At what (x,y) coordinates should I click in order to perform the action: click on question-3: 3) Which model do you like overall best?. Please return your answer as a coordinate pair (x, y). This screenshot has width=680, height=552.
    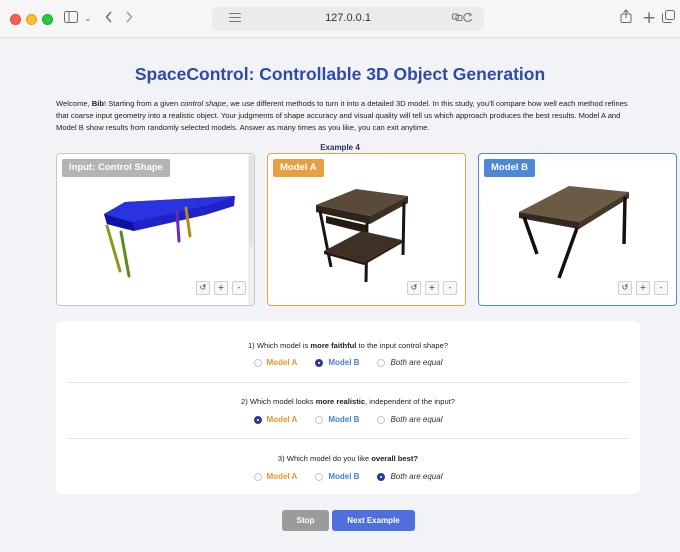
    Looking at the image, I should click on (348, 458).